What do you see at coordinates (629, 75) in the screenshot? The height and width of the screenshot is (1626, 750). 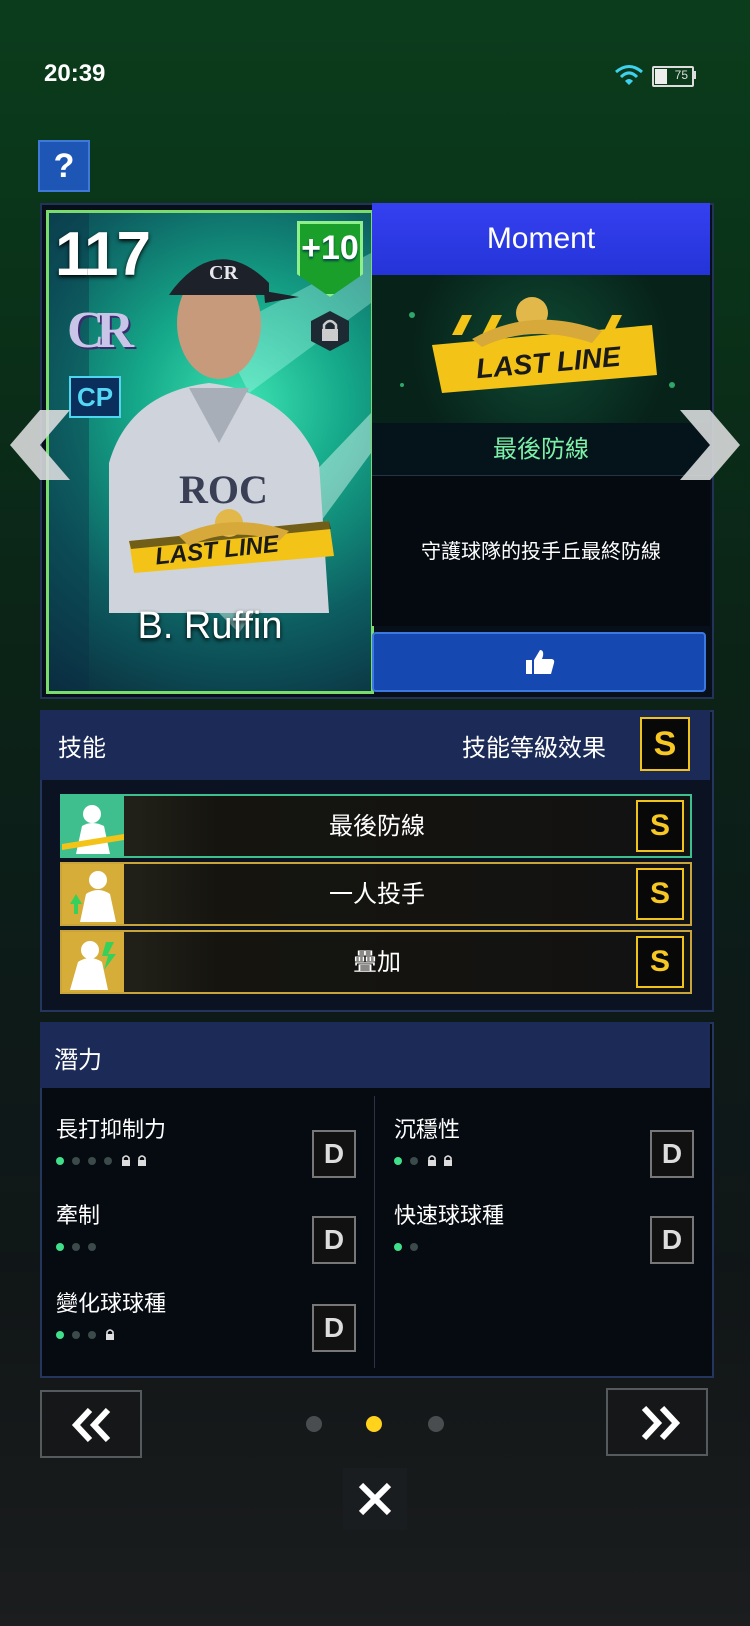 I see `wifi-icon` at bounding box center [629, 75].